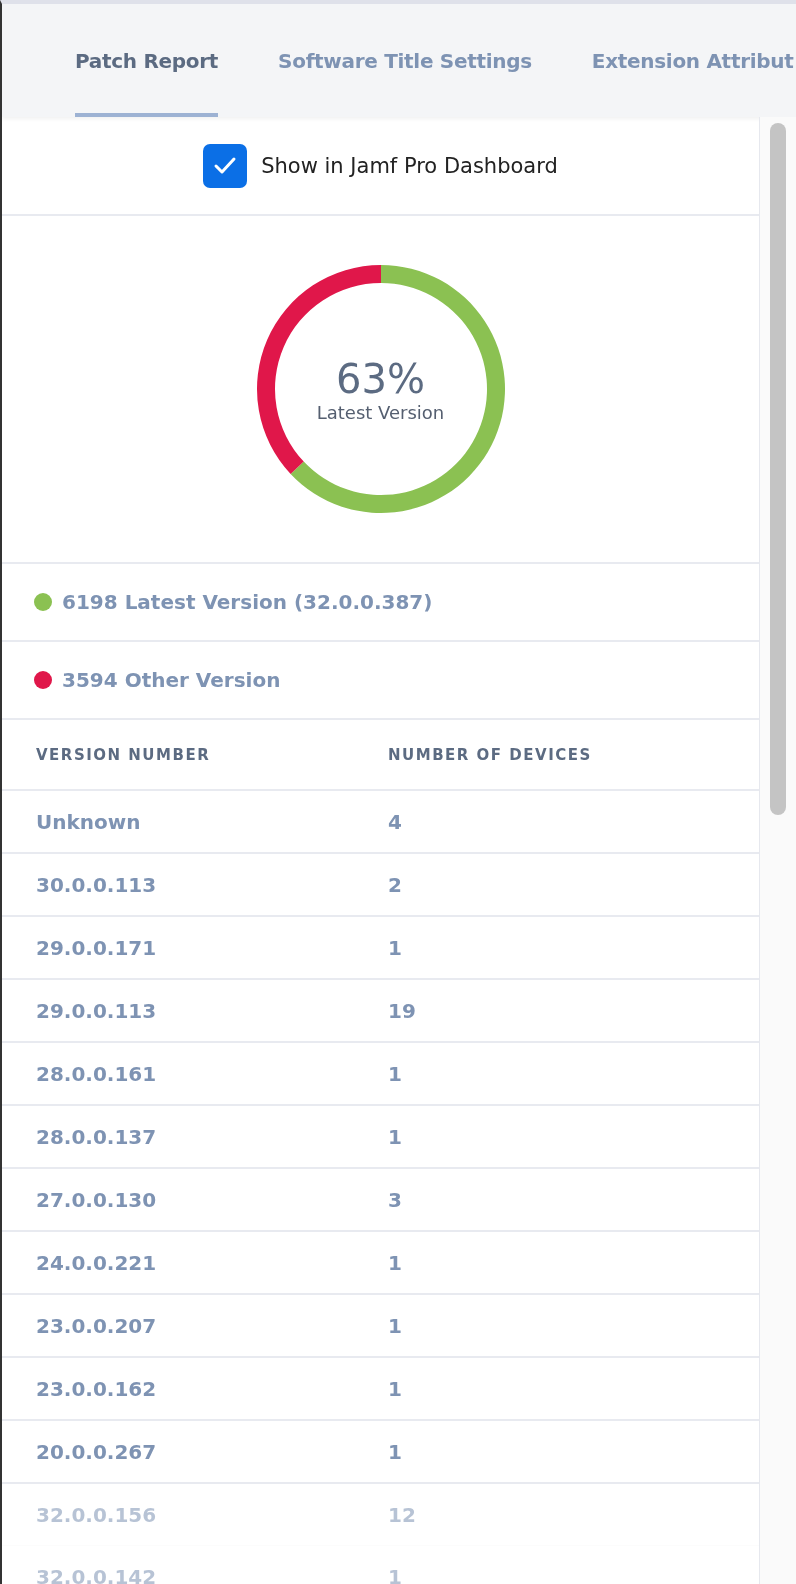 Image resolution: width=796 pixels, height=1584 pixels. I want to click on legend-label: 3594 Other Version, so click(171, 680).